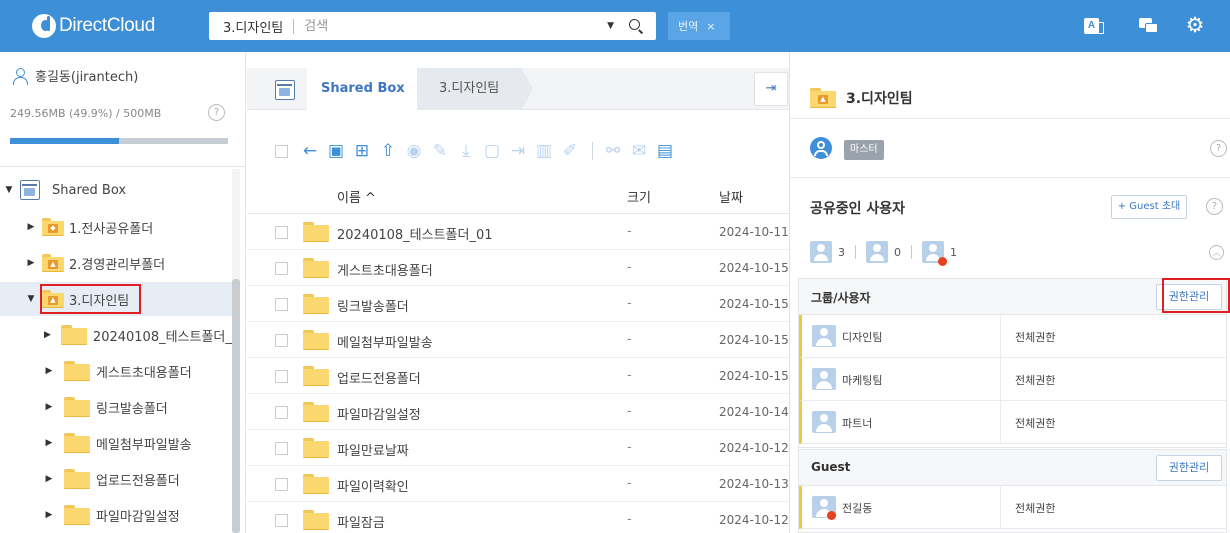 The height and width of the screenshot is (533, 1230). What do you see at coordinates (116, 407) in the screenshot?
I see `tree-item-folder: ▶ 링크발송폴더` at bounding box center [116, 407].